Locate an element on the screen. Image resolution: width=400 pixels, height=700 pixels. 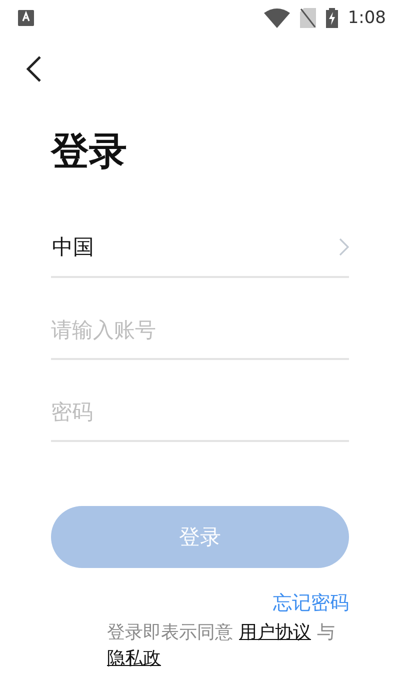
privacy-link: 隐私政 is located at coordinates (134, 659).